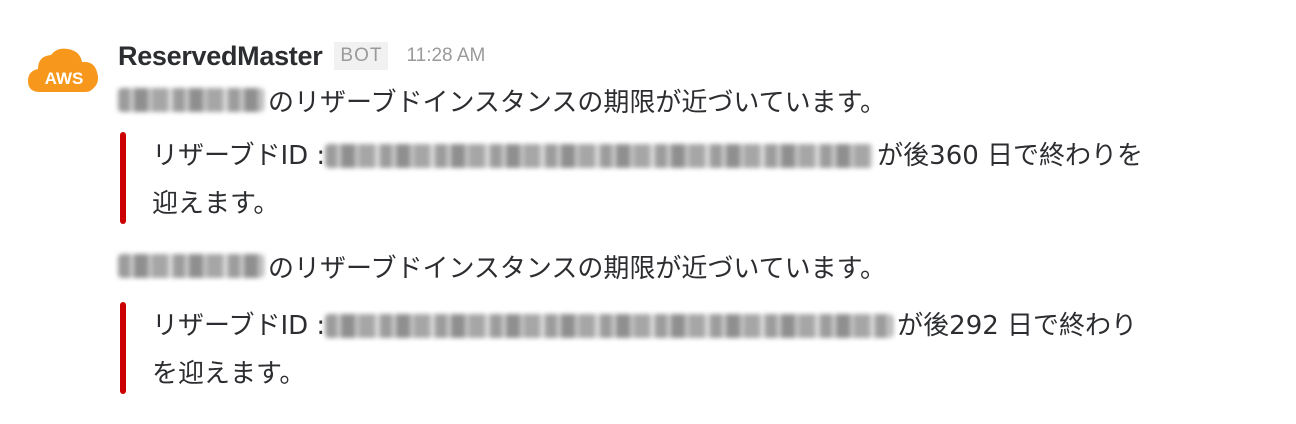 This screenshot has width=1296, height=424. I want to click on sender-name: ReservedMaster, so click(220, 56).